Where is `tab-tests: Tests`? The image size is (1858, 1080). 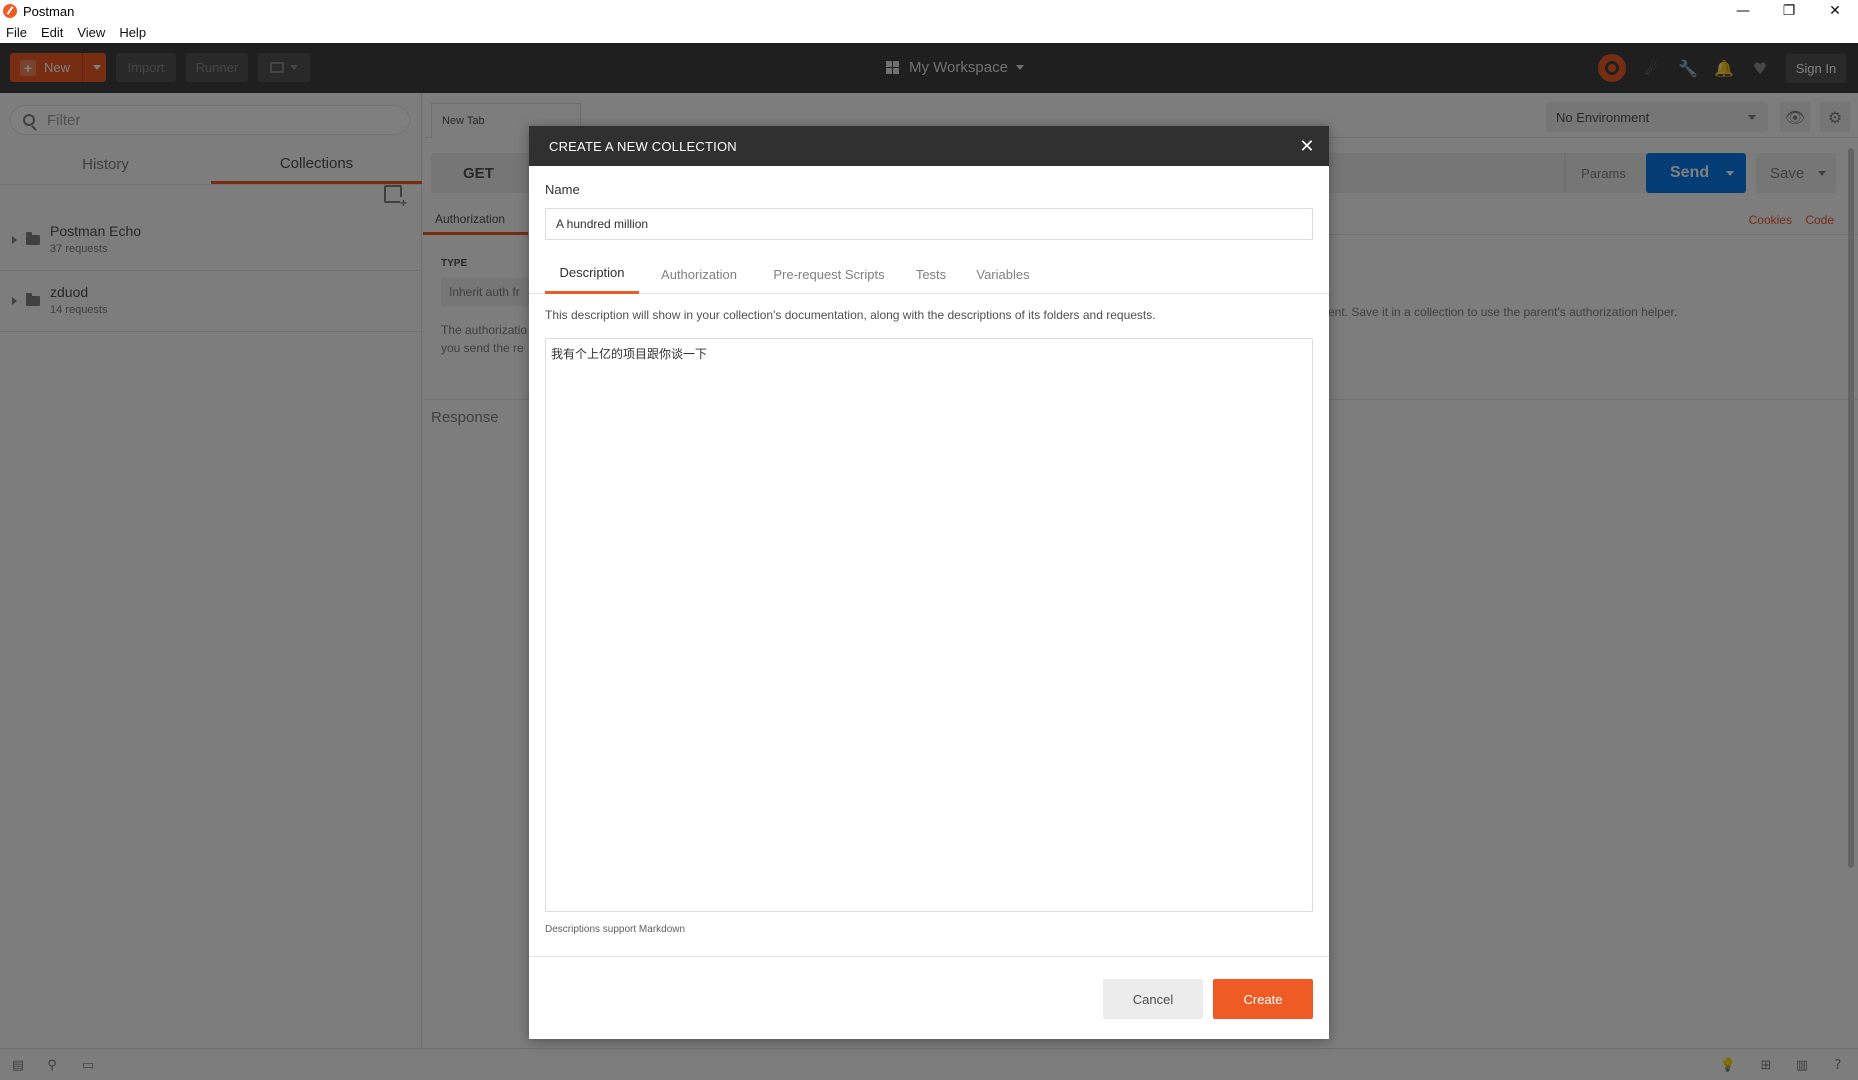 tab-tests: Tests is located at coordinates (931, 274).